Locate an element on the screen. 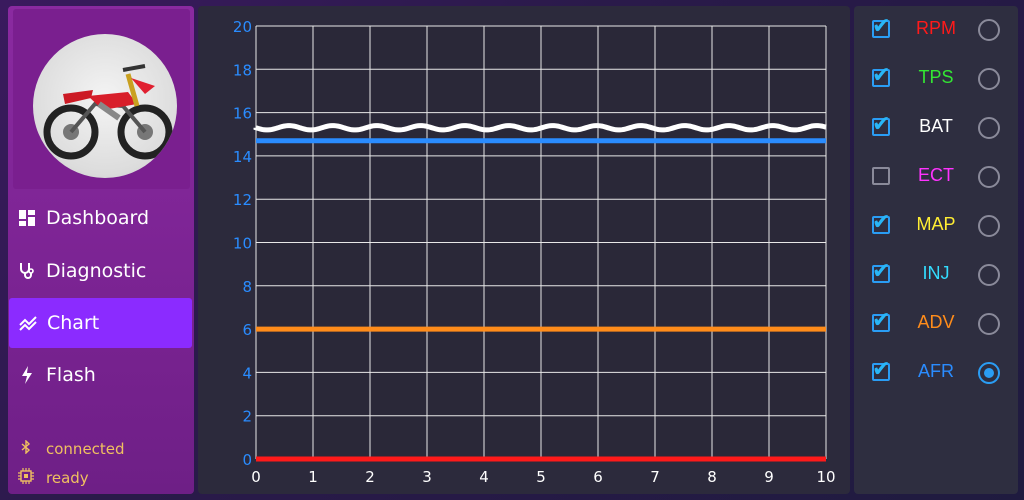 This screenshot has width=1024, height=500. legend-item-map: ✔ MAP is located at coordinates (936, 226).